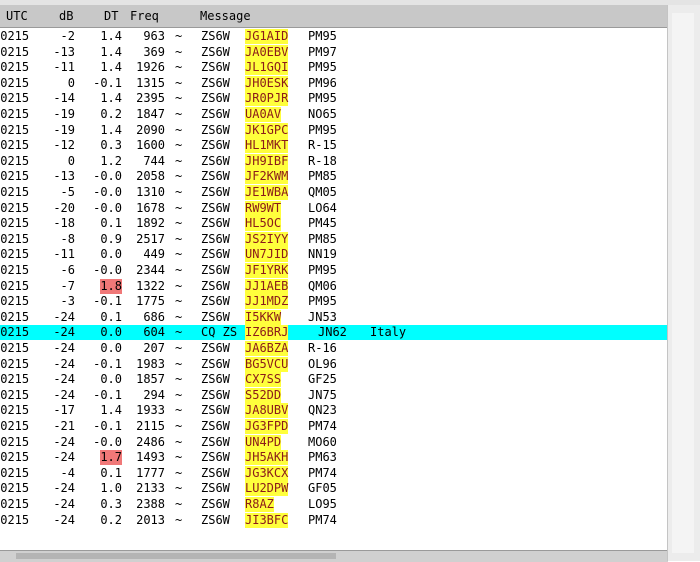  Describe the element at coordinates (267, 177) in the screenshot. I see `row-callsign: JF2KWM` at that location.